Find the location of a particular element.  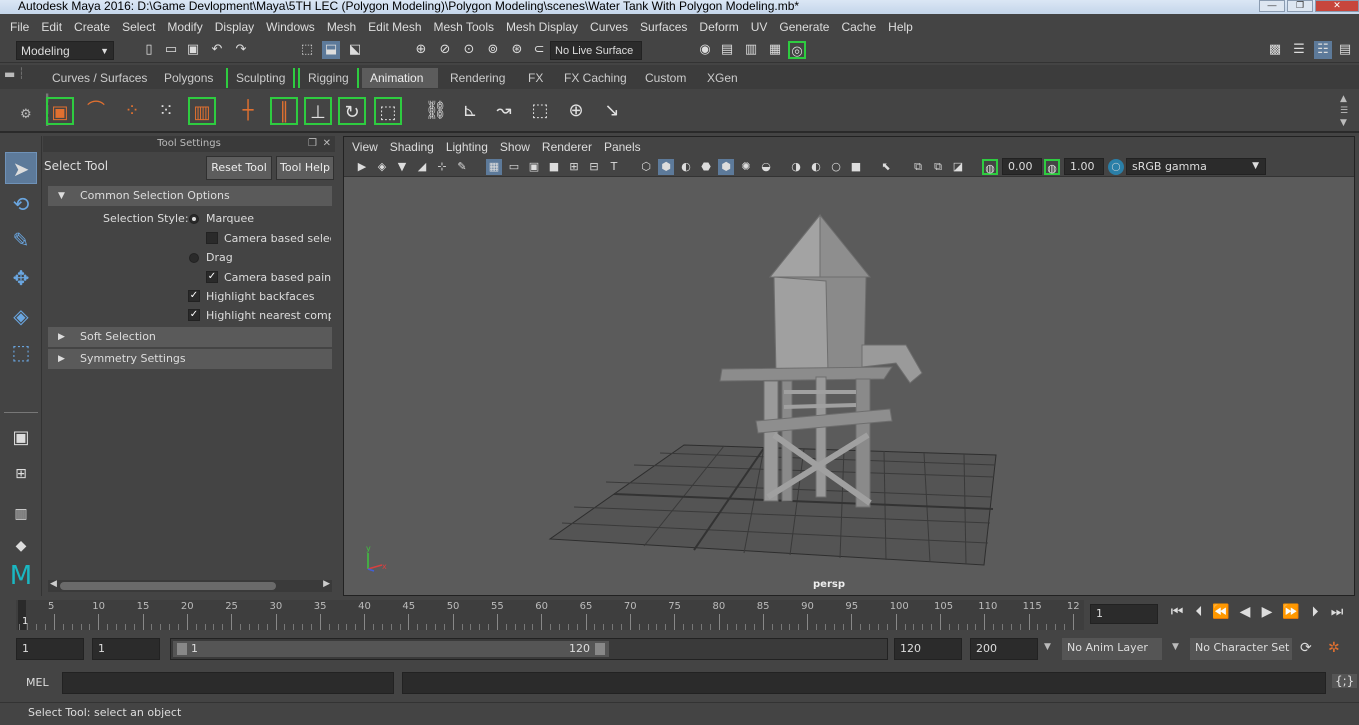

playback-start-field: 1 is located at coordinates (126, 649).